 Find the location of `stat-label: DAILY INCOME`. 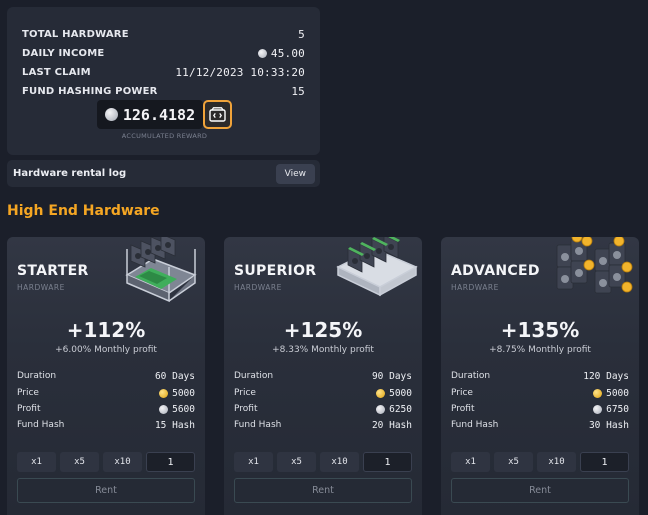

stat-label: DAILY INCOME is located at coordinates (63, 53).